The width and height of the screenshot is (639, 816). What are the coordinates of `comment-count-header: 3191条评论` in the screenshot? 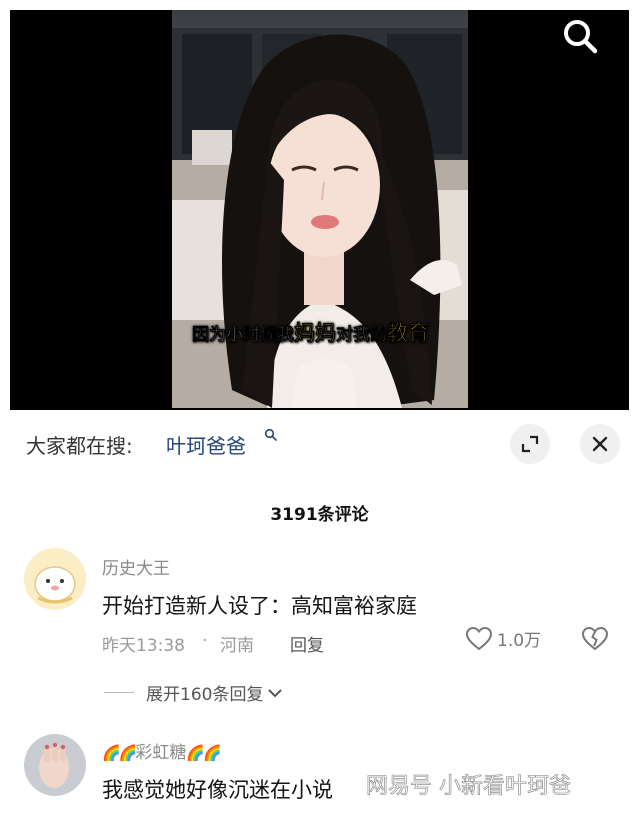 It's located at (319, 515).